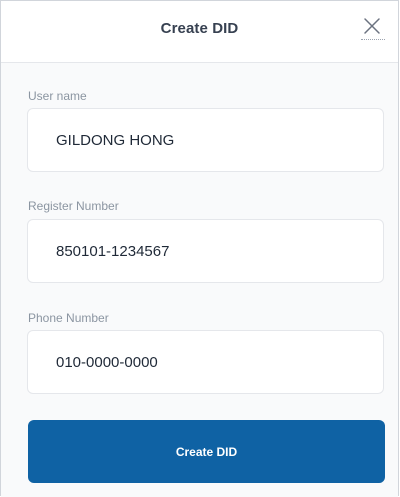 This screenshot has height=497, width=400. Describe the element at coordinates (57, 96) in the screenshot. I see `user-name-label: User name` at that location.